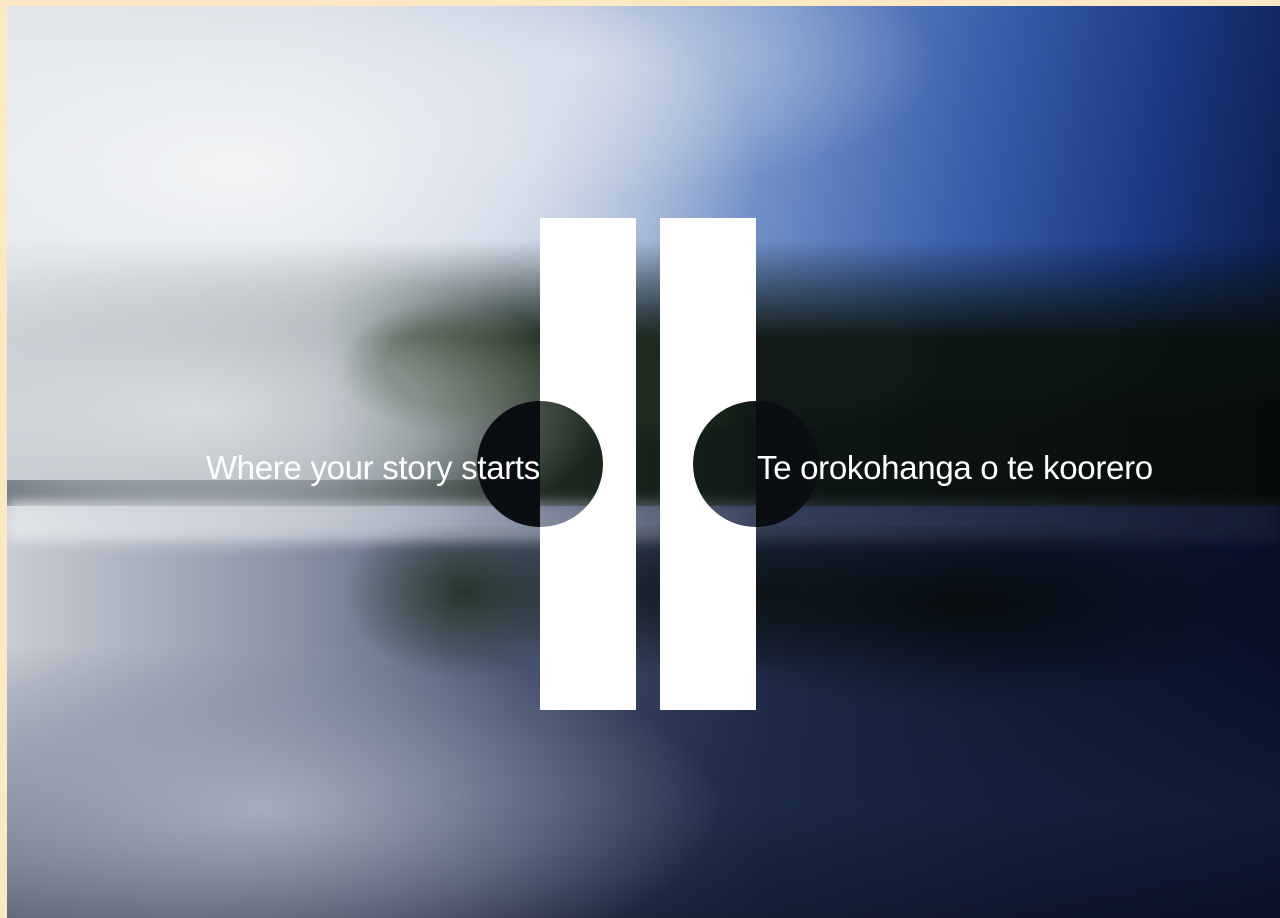 This screenshot has height=918, width=1280. What do you see at coordinates (708, 464) in the screenshot?
I see `logo-right-pillar` at bounding box center [708, 464].